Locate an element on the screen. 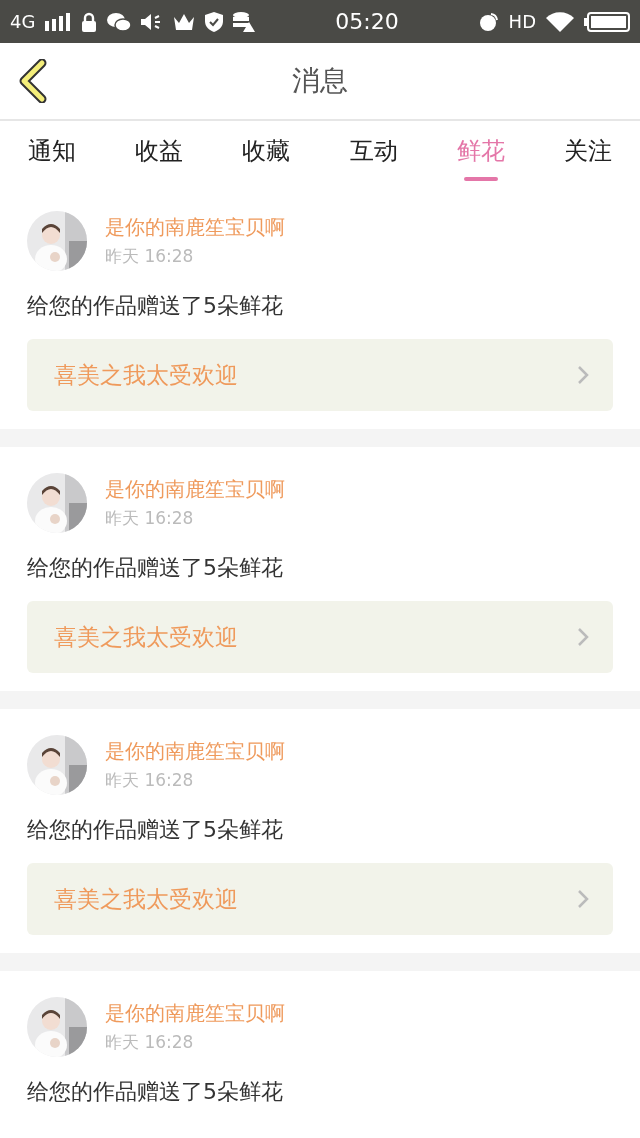  tab: 关注 is located at coordinates (587, 153).